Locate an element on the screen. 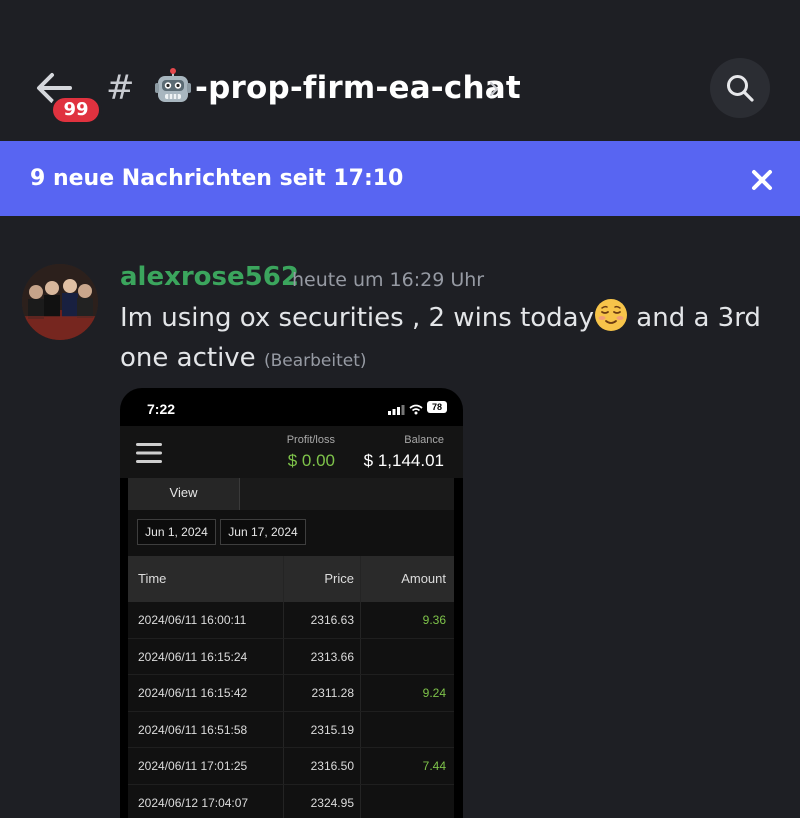 Image resolution: width=800 pixels, height=818 pixels. balance-label: Balance is located at coordinates (424, 440).